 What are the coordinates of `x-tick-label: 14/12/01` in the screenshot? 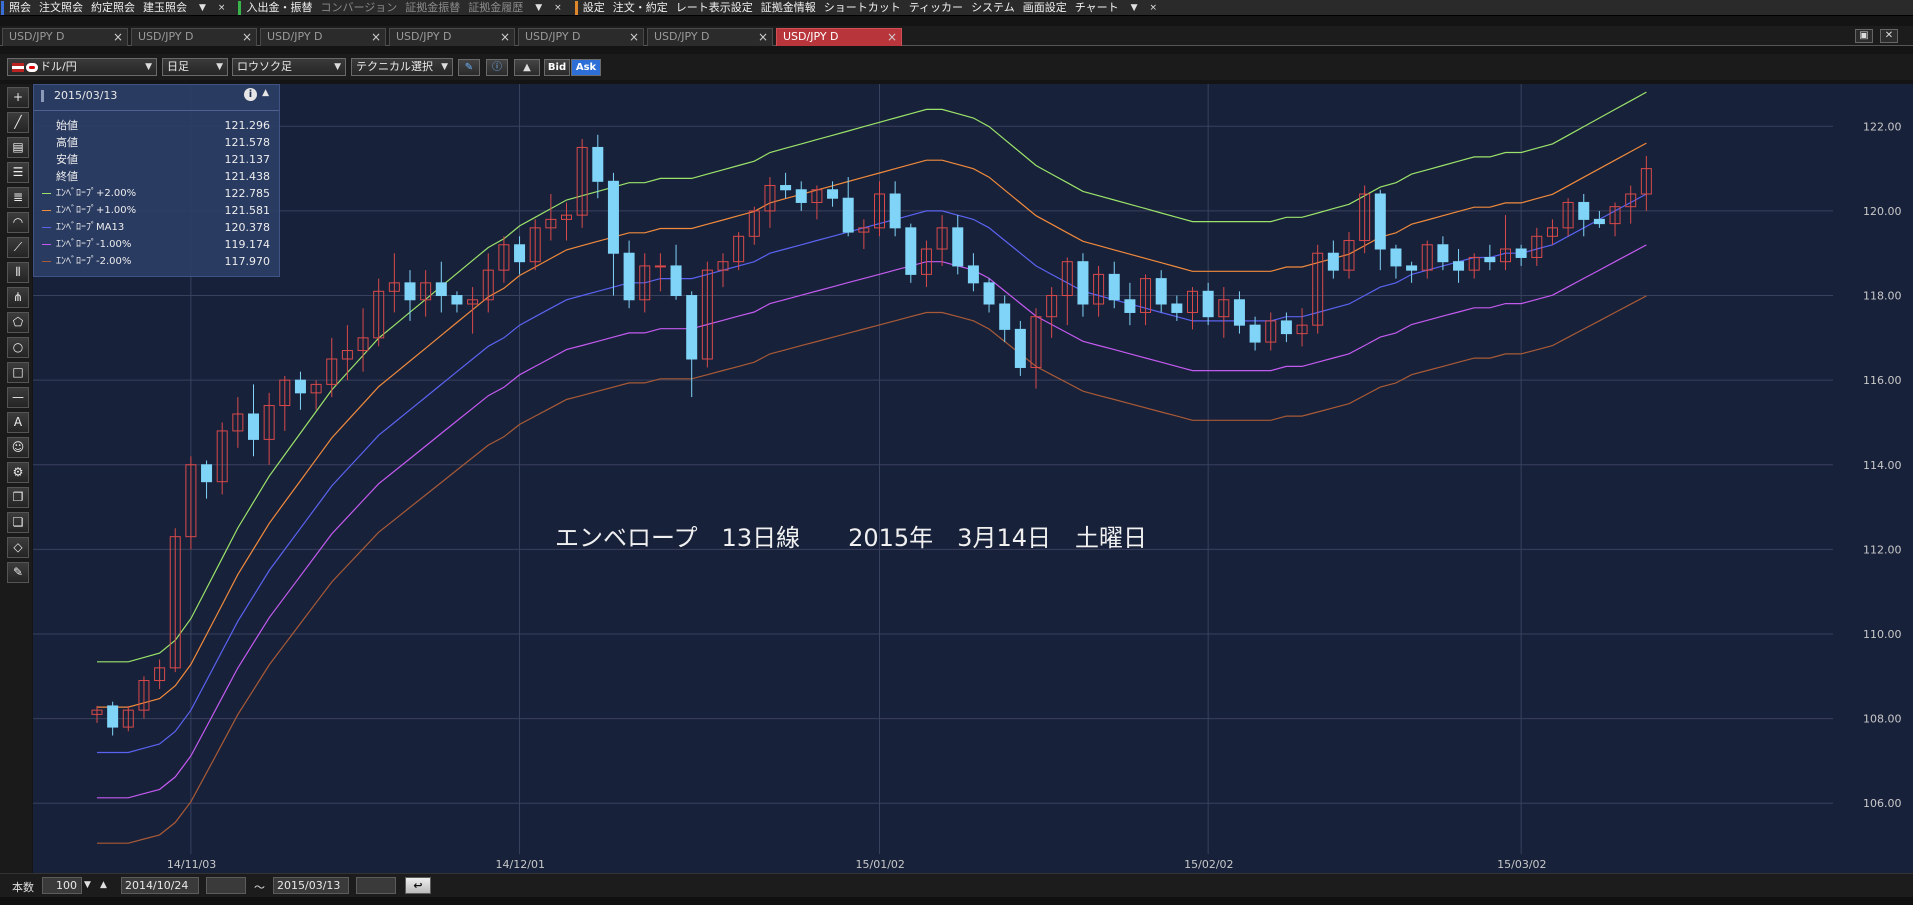 It's located at (520, 864).